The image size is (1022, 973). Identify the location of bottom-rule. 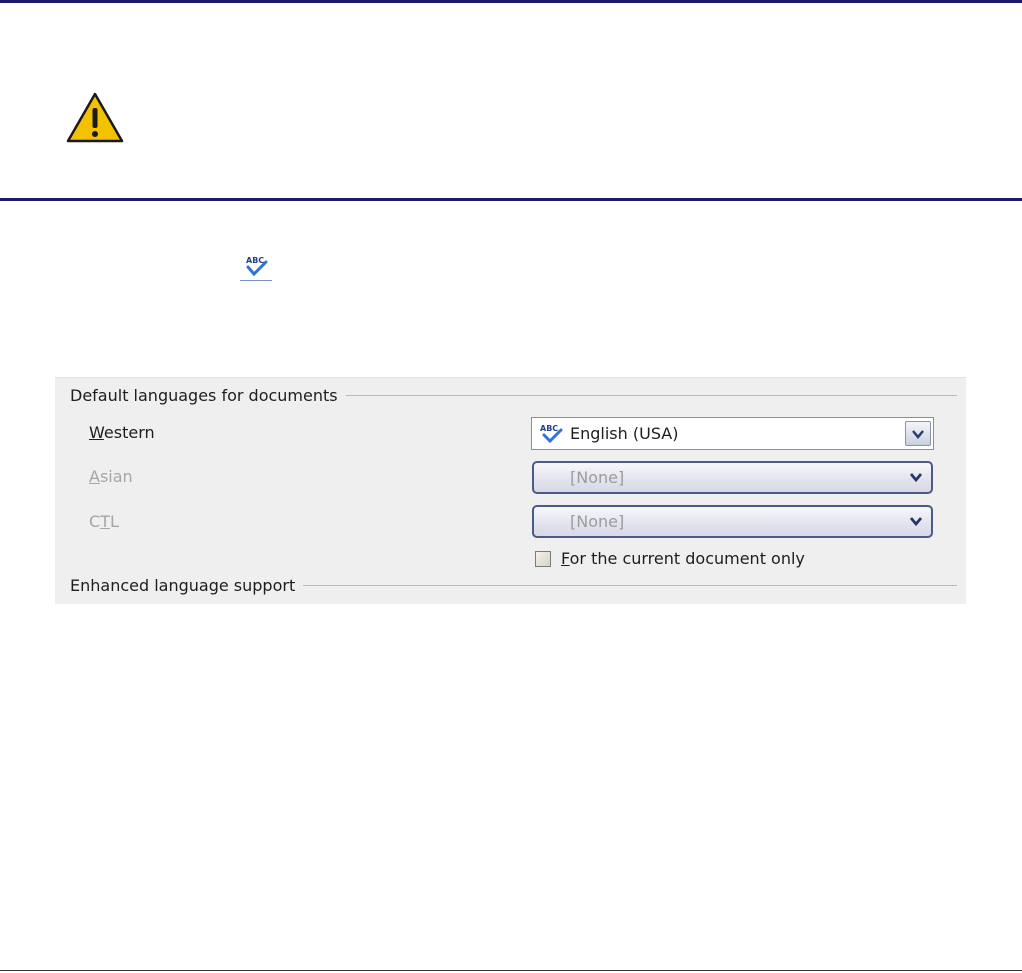
(511, 970).